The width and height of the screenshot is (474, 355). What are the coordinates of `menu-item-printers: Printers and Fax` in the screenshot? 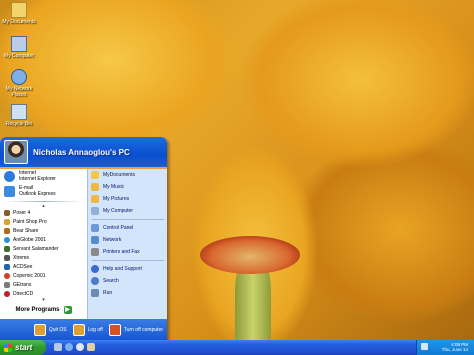 It's located at (127, 252).